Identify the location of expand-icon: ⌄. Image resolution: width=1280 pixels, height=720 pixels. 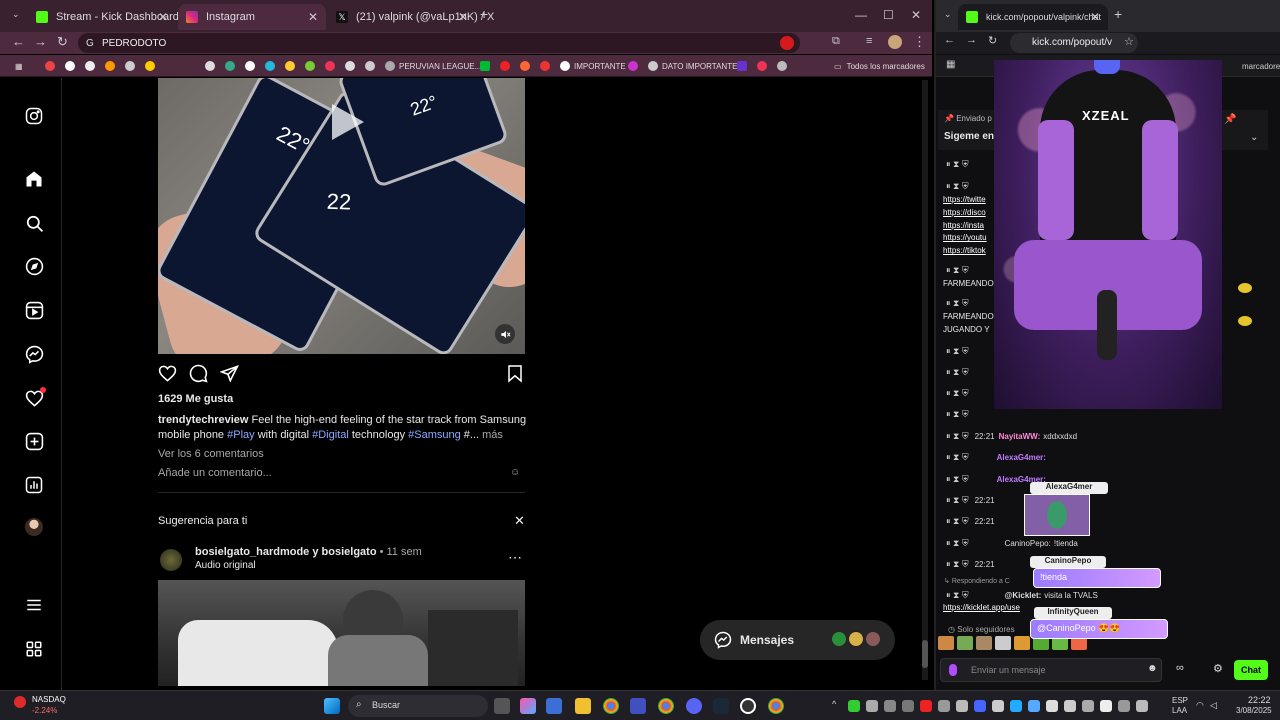
(1254, 137).